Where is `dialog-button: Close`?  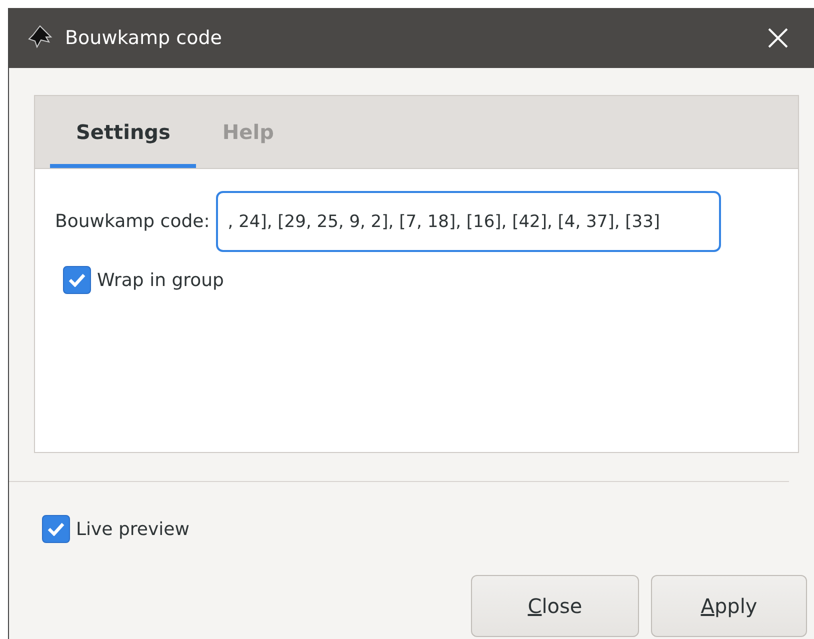
dialog-button: Close is located at coordinates (555, 606).